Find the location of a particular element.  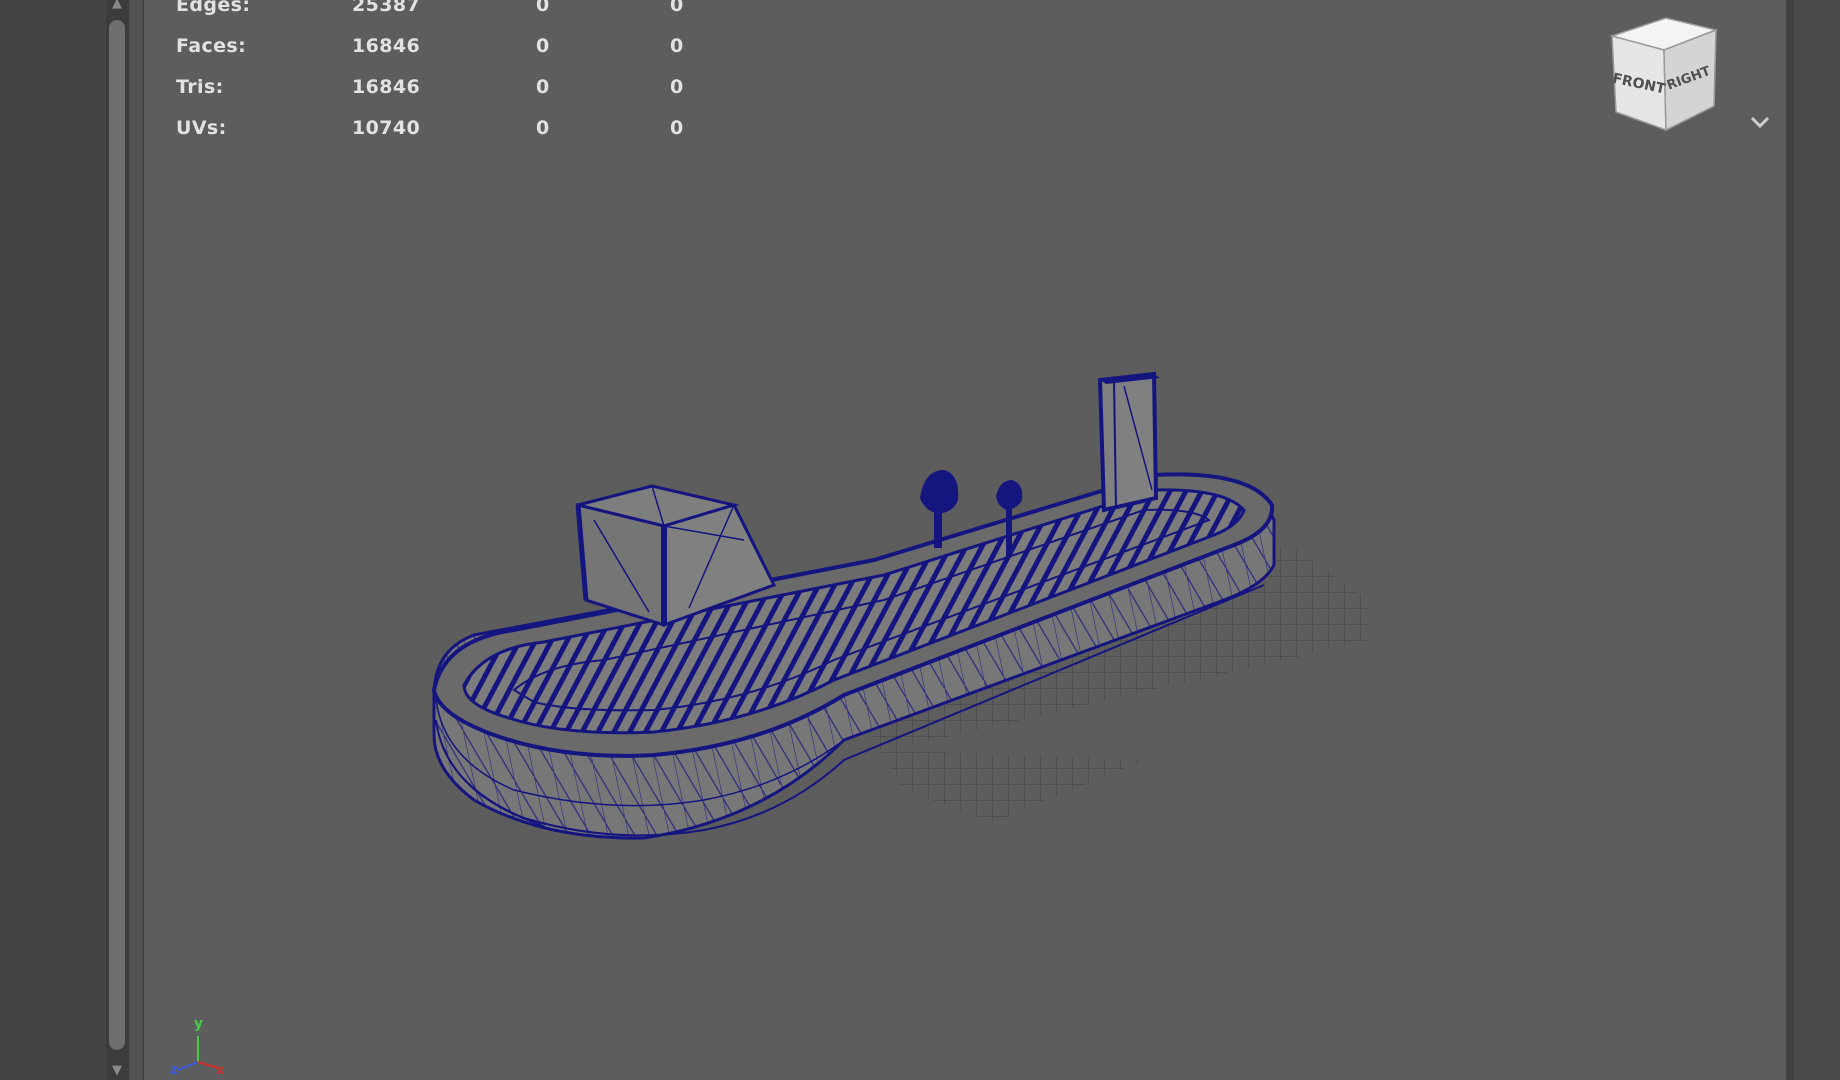

x-axis-line is located at coordinates (208, 1065).